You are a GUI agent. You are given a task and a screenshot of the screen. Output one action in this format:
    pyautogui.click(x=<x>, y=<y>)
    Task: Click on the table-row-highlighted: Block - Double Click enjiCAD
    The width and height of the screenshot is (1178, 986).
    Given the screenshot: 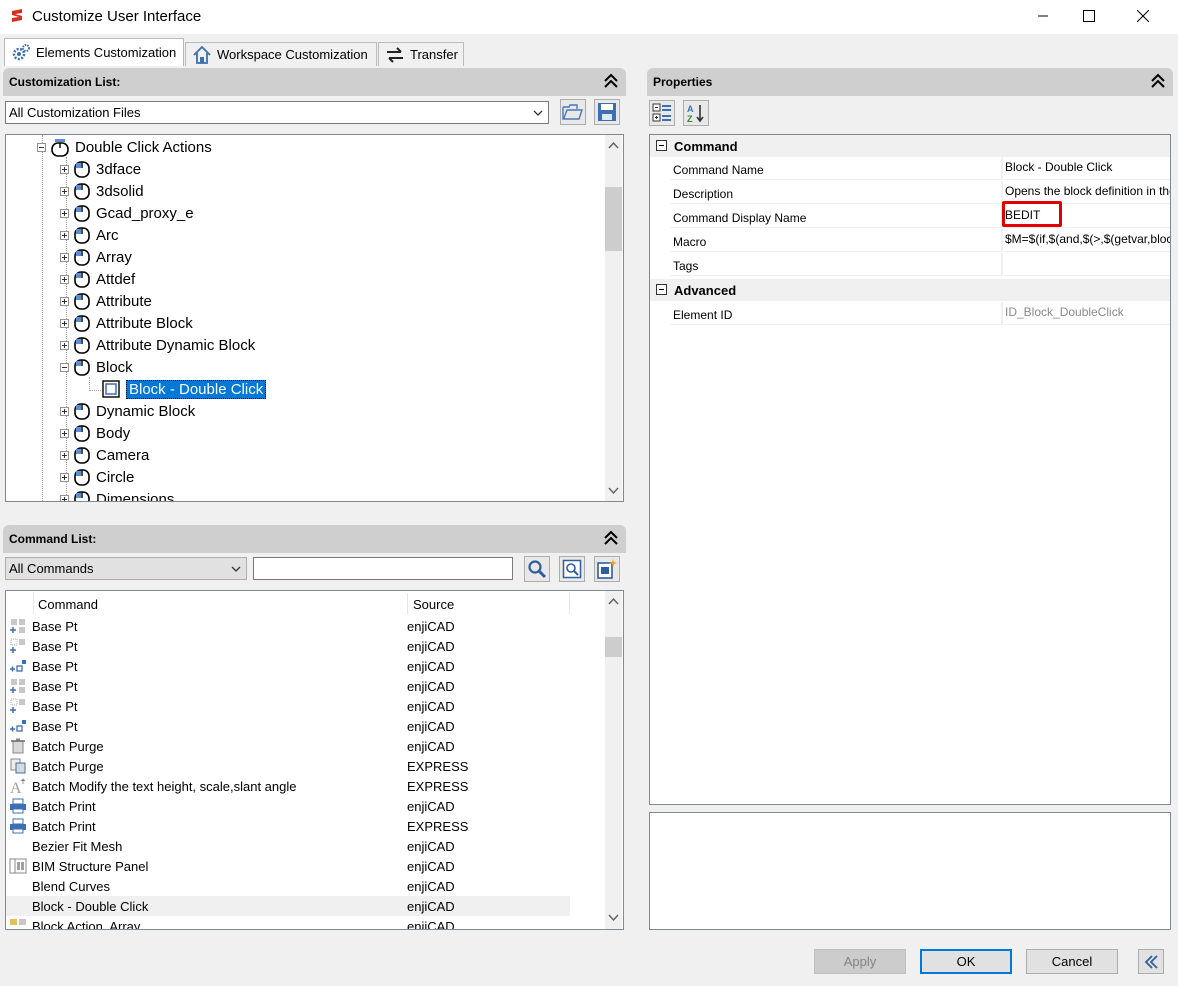 What is the action you would take?
    pyautogui.click(x=288, y=906)
    